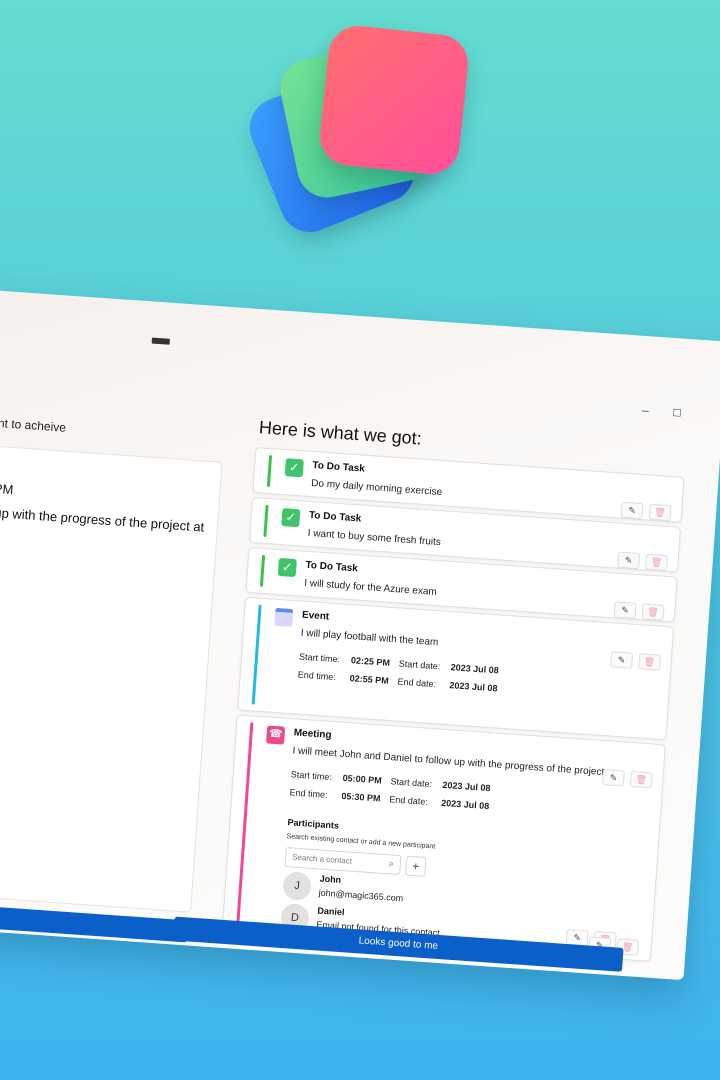  What do you see at coordinates (315, 616) in the screenshot?
I see `card-type: Event` at bounding box center [315, 616].